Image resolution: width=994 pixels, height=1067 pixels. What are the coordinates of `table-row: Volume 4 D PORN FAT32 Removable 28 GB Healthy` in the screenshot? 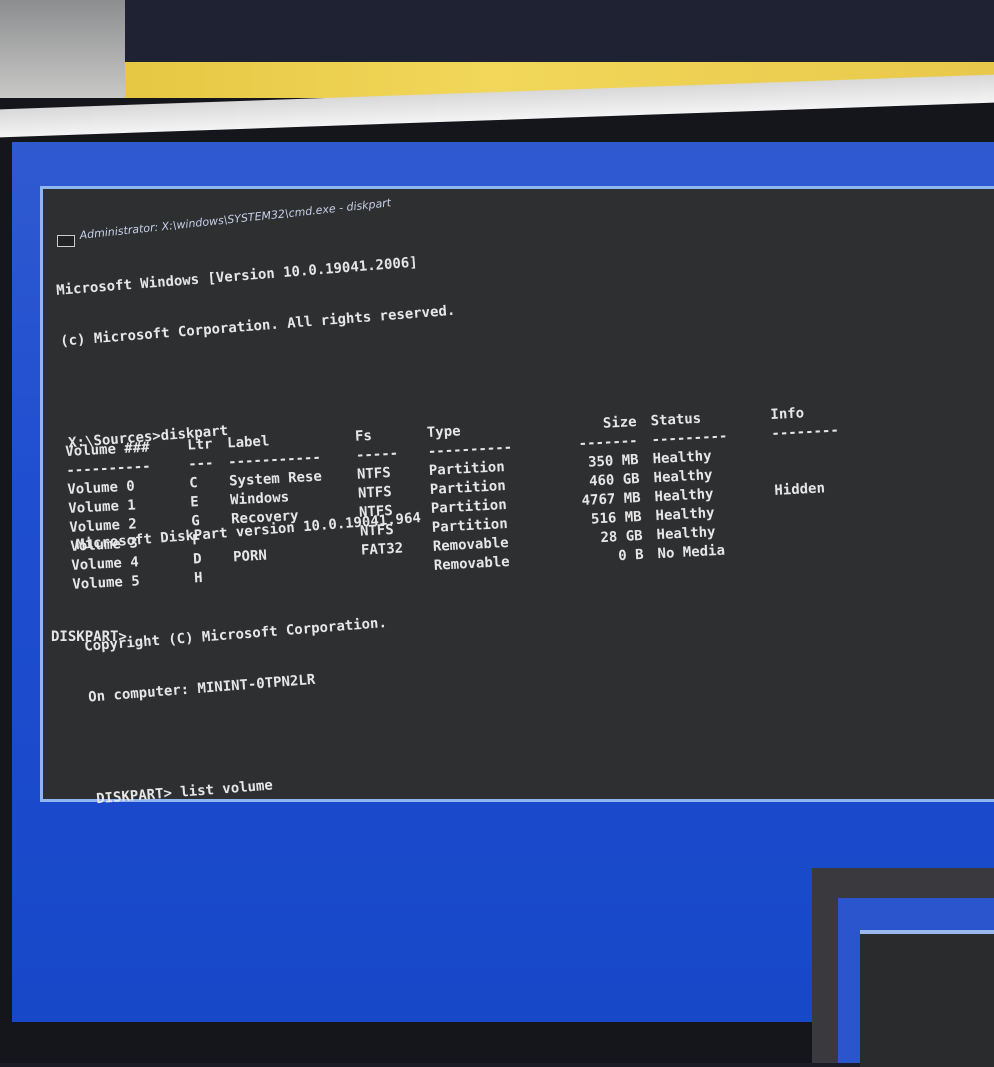 It's located at (393, 550).